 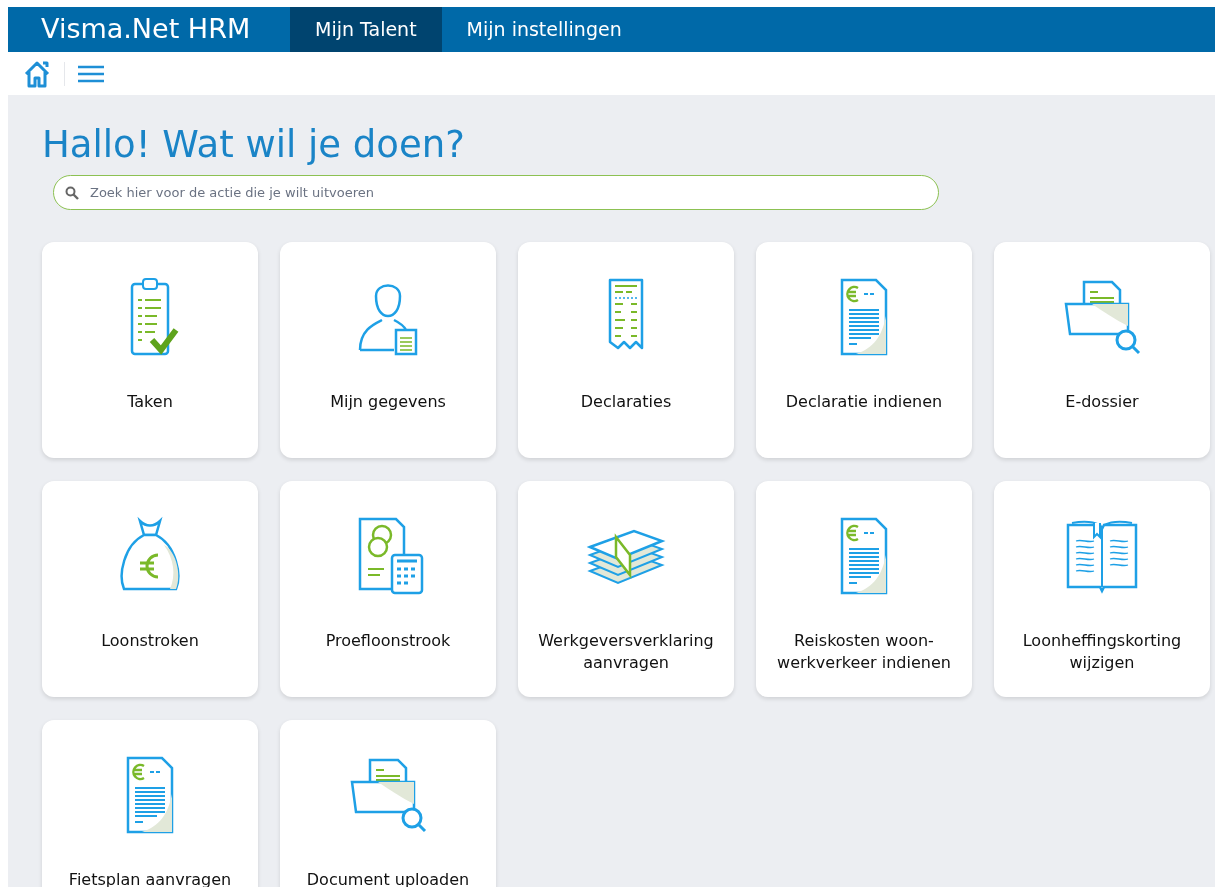 What do you see at coordinates (864, 652) in the screenshot?
I see `tile-label: Reiskosten woon-werkverkeer indienen` at bounding box center [864, 652].